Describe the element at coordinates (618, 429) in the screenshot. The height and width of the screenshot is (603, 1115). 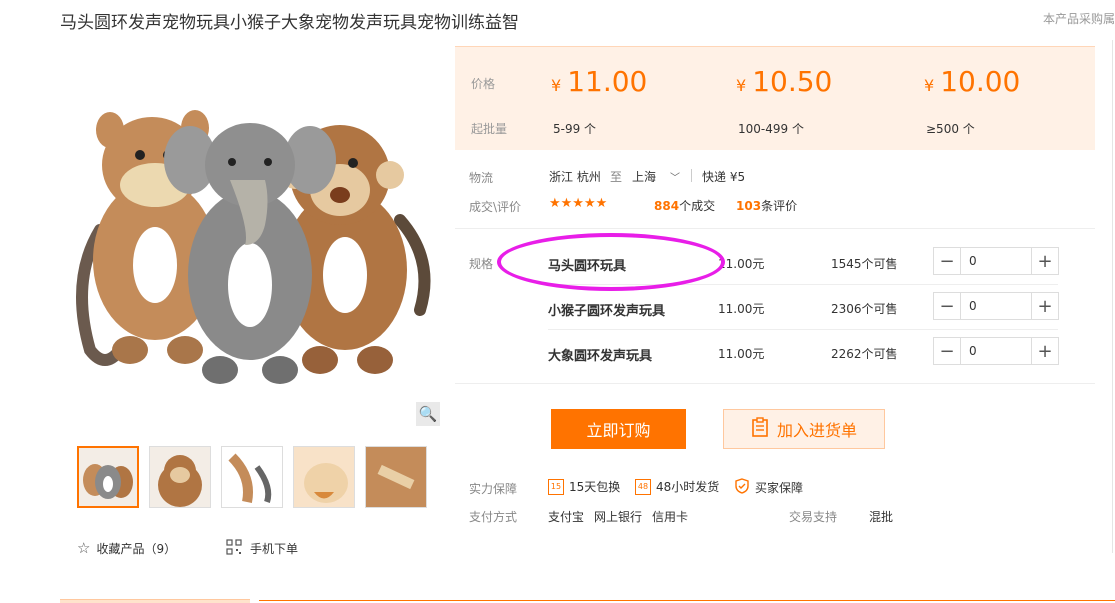
I see `buy-now-button: 立即订购` at that location.